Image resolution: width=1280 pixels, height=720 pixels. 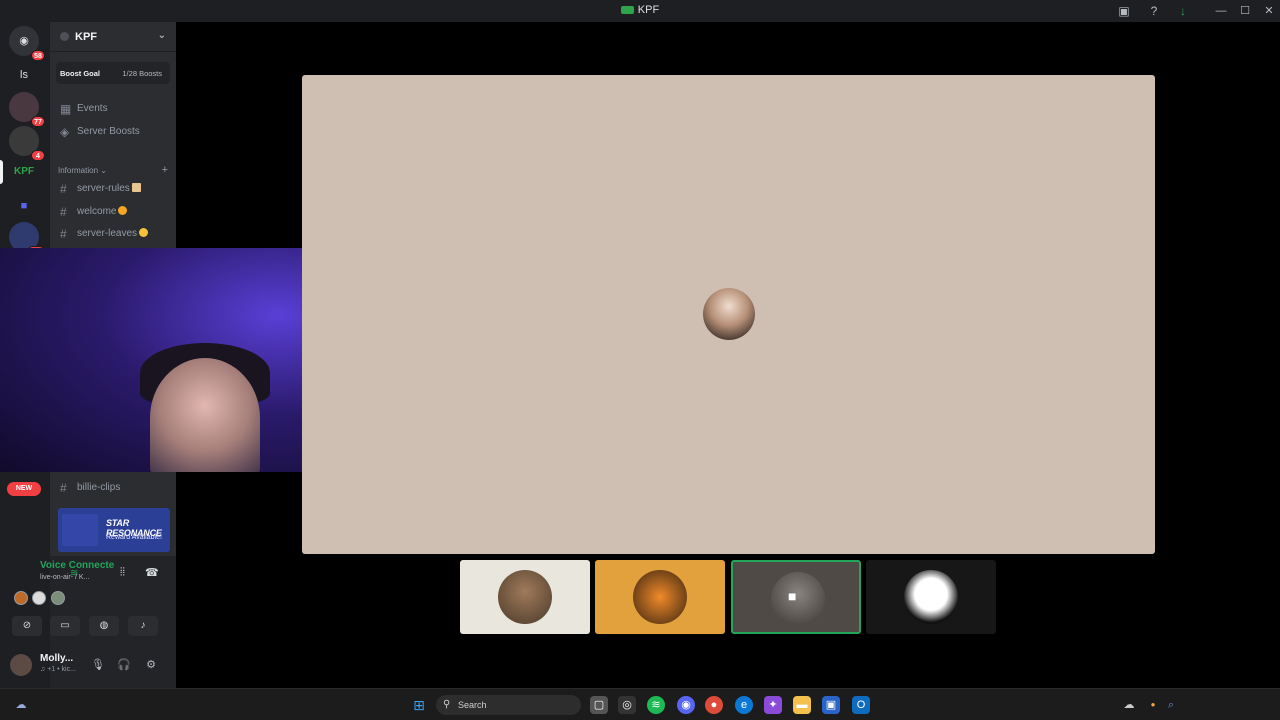 I want to click on guild-ls: ls, so click(x=24, y=75).